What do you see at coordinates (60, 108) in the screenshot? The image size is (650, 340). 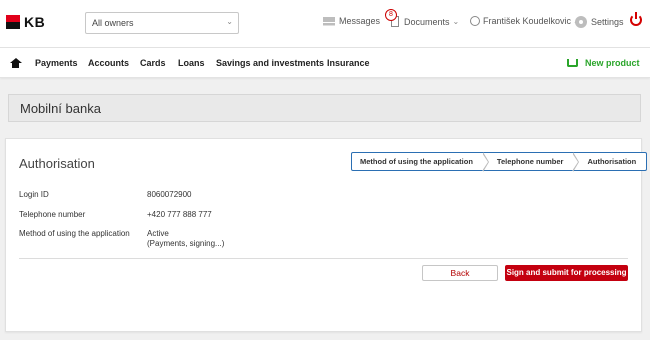 I see `section-title: Mobilní banka` at bounding box center [60, 108].